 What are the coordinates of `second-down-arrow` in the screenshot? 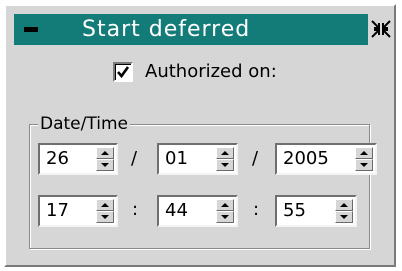 It's located at (344, 217).